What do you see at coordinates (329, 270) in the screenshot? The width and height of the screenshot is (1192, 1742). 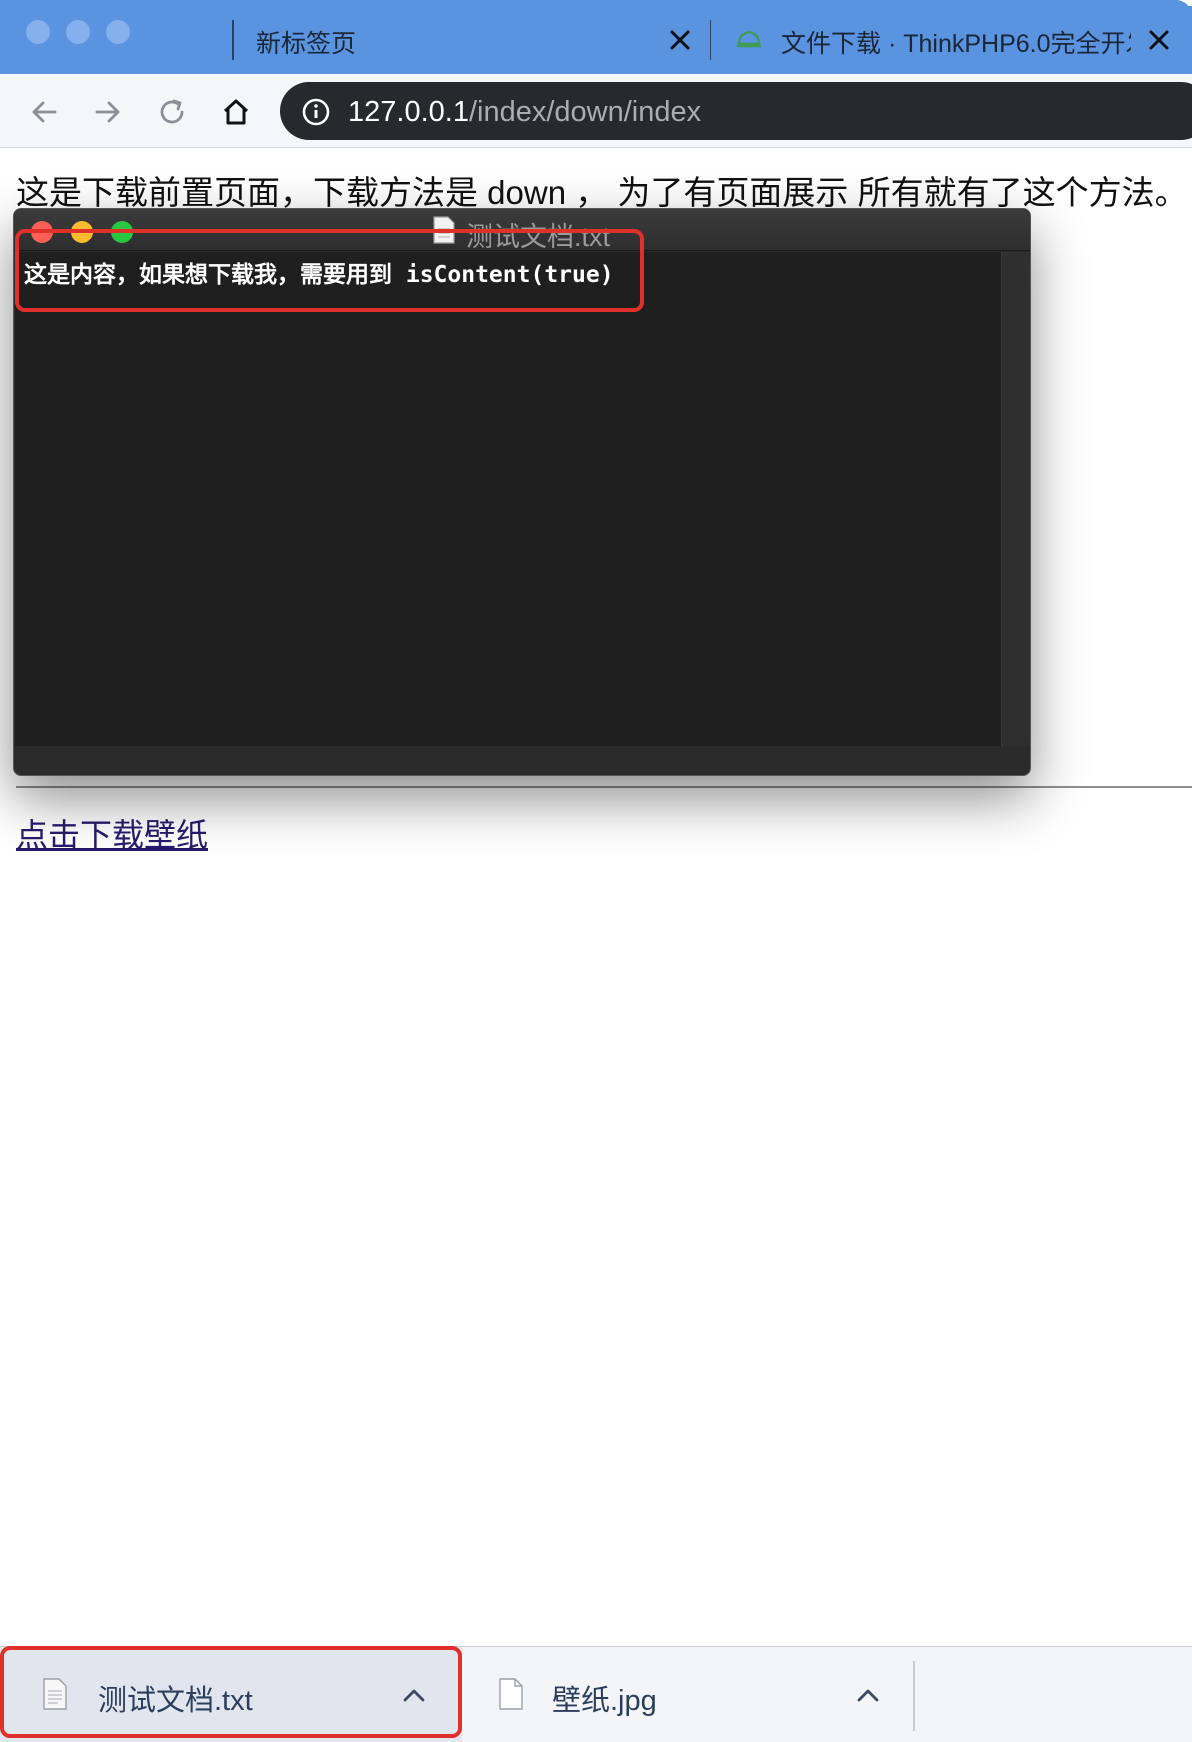 I see `highlight-box-content` at bounding box center [329, 270].